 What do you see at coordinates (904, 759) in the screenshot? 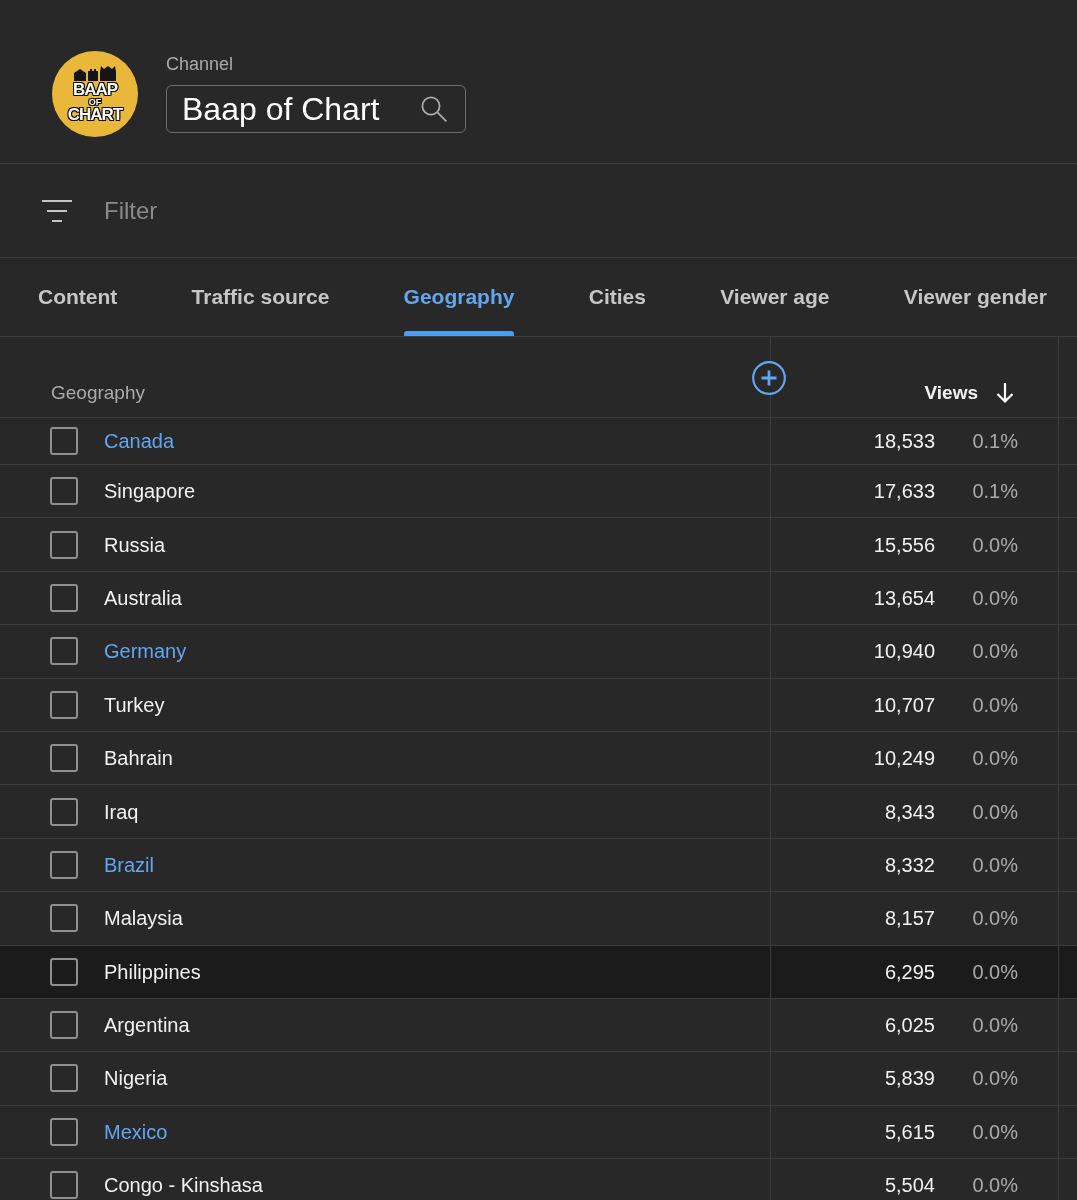
I see `views-value: 10,249` at bounding box center [904, 759].